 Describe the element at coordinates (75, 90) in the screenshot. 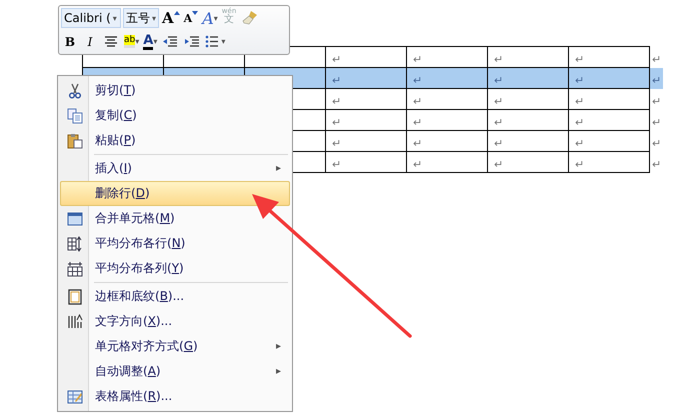

I see `scissors-icon` at that location.